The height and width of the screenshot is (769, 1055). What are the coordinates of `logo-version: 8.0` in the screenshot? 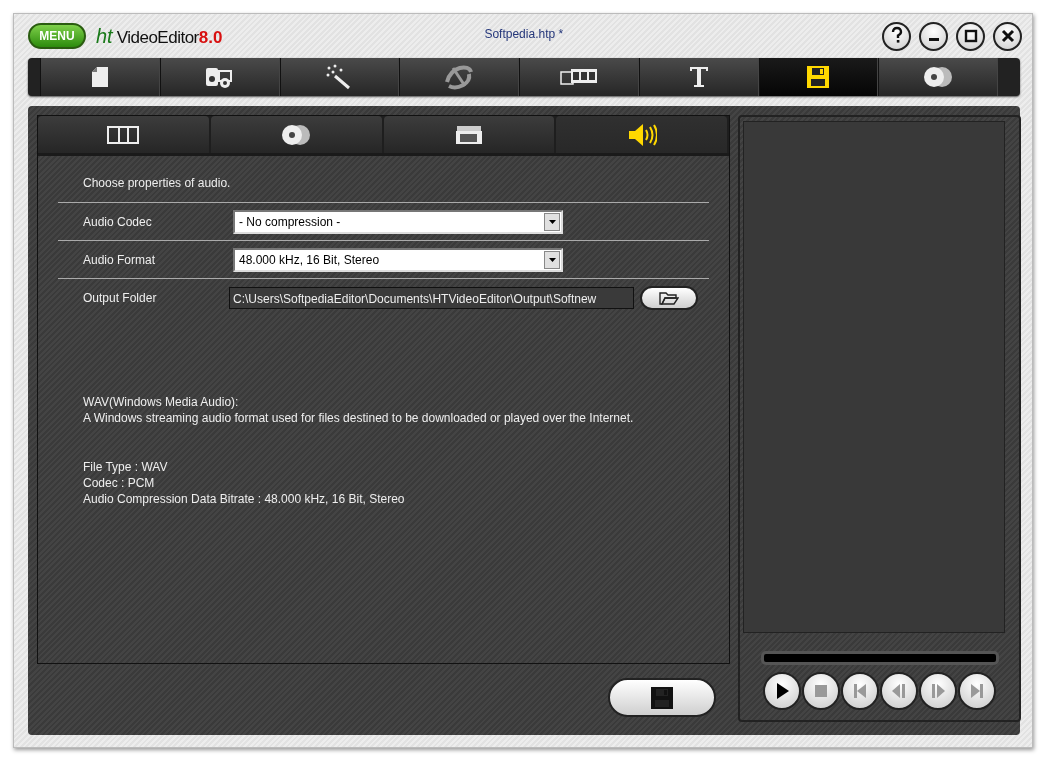 It's located at (210, 37).